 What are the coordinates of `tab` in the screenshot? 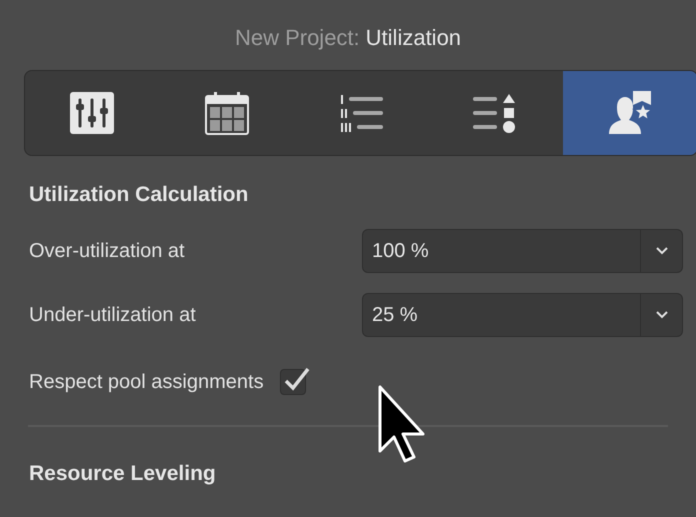 It's located at (629, 113).